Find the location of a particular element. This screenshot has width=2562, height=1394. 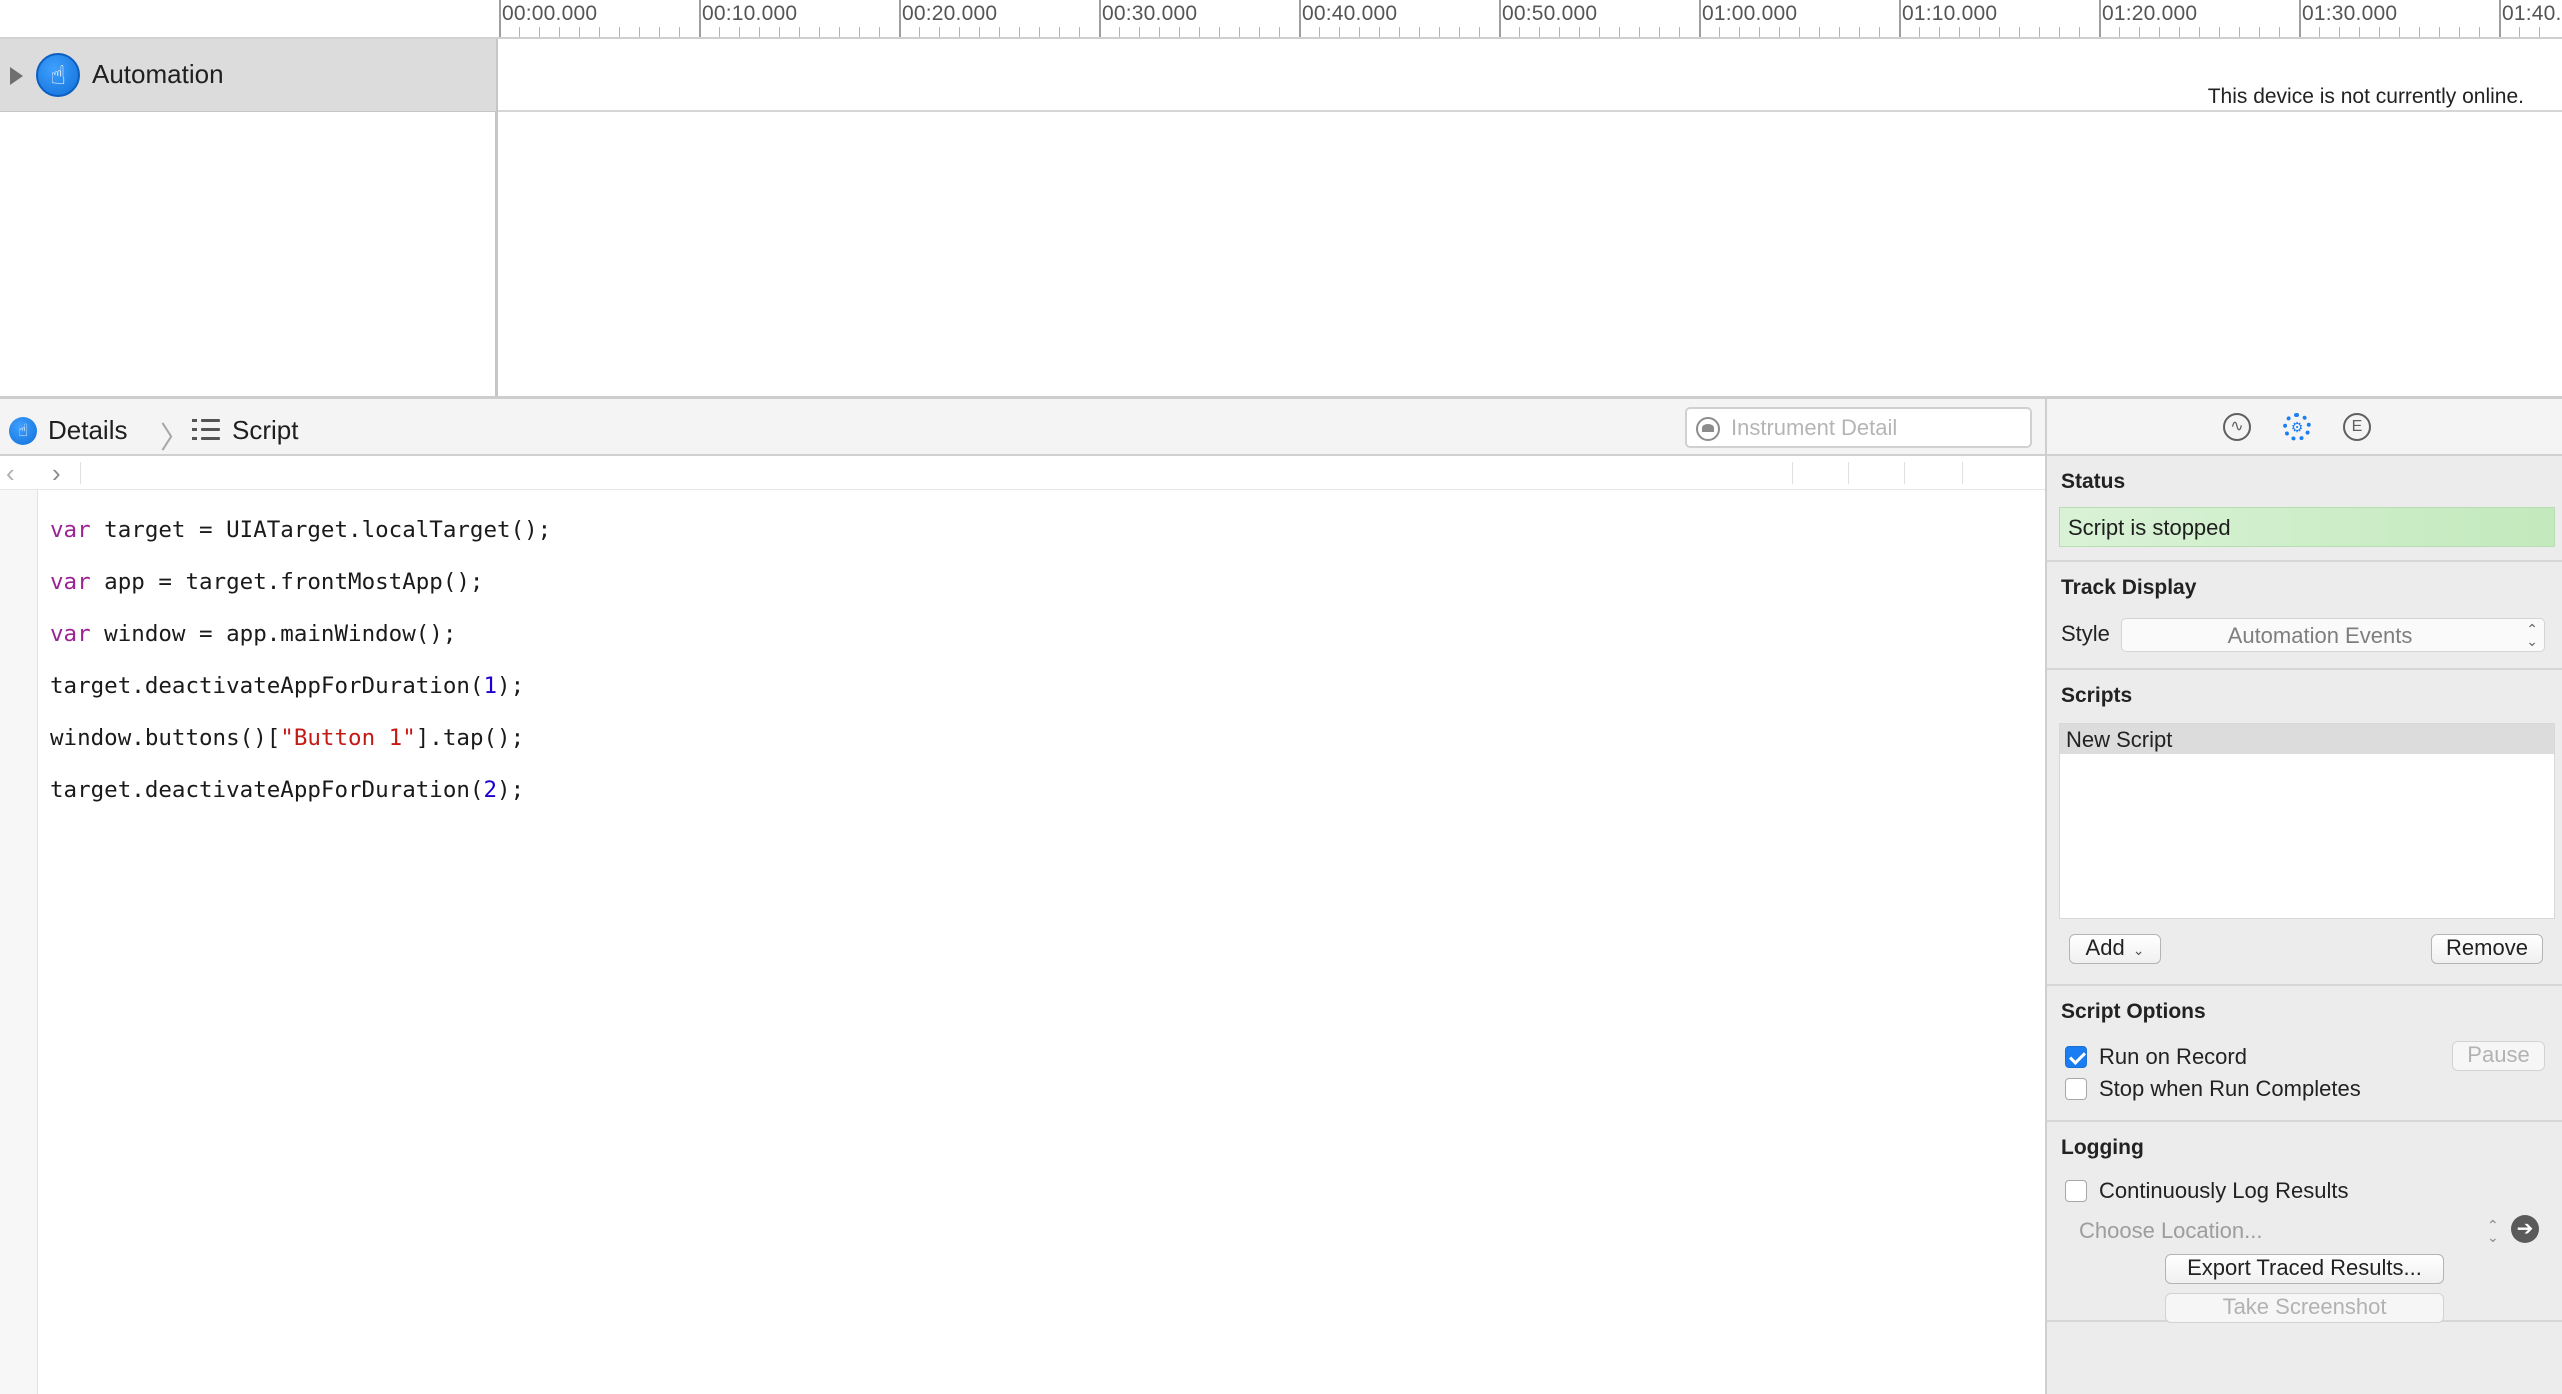

code-token: window.buttons()[ is located at coordinates (165, 738).